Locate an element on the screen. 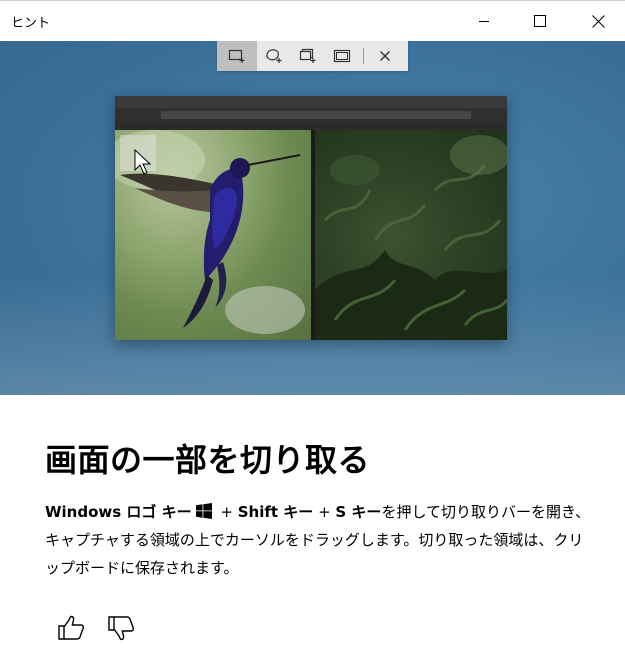 Image resolution: width=625 pixels, height=650 pixels. fullscreen-snip-button is located at coordinates (342, 56).